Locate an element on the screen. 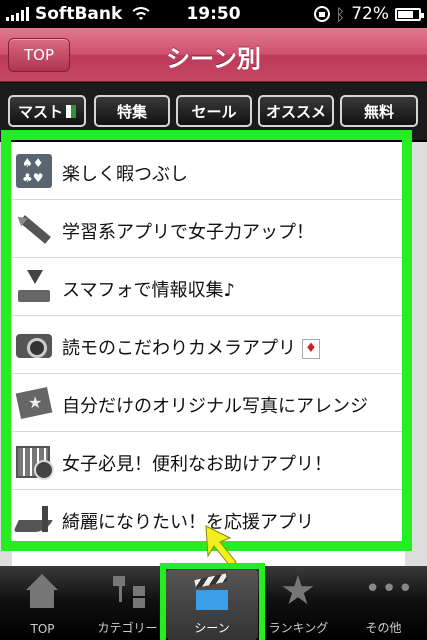  list-item: 自分だけのオリジナル写真にアレンジ is located at coordinates (208, 403).